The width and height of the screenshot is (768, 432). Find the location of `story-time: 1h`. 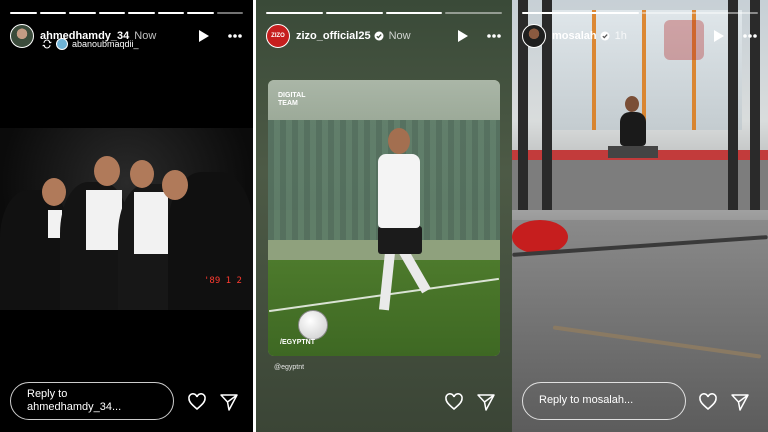

story-time: 1h is located at coordinates (620, 36).